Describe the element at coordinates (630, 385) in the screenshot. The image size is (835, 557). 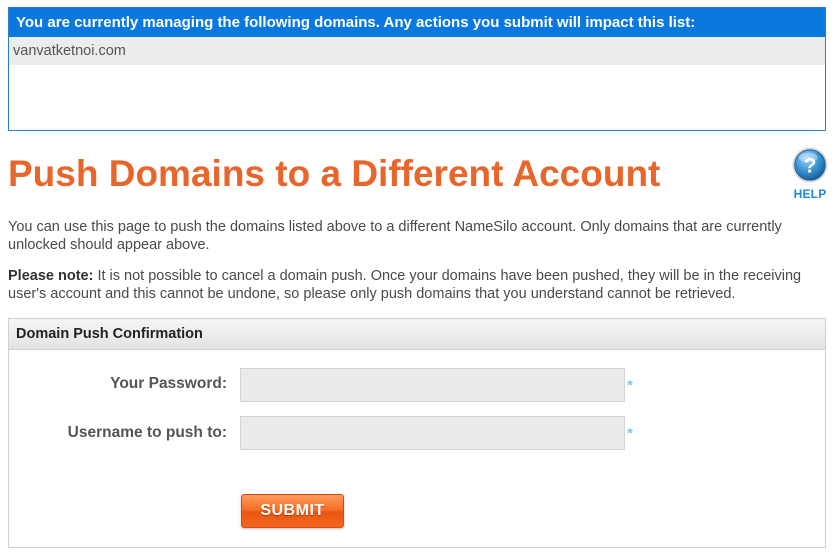
I see `password-required-marker: *` at that location.